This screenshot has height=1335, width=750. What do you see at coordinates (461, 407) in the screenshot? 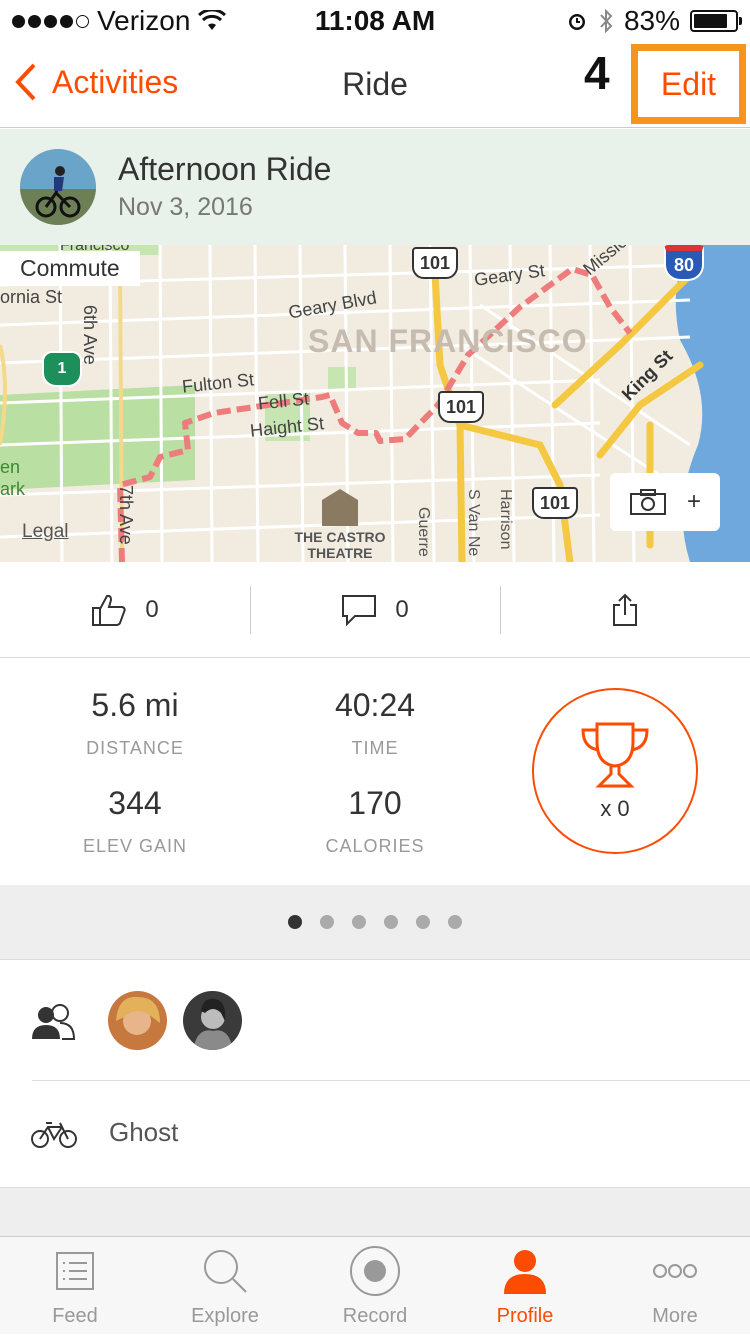
I see `hw101-shield-center: 101` at bounding box center [461, 407].